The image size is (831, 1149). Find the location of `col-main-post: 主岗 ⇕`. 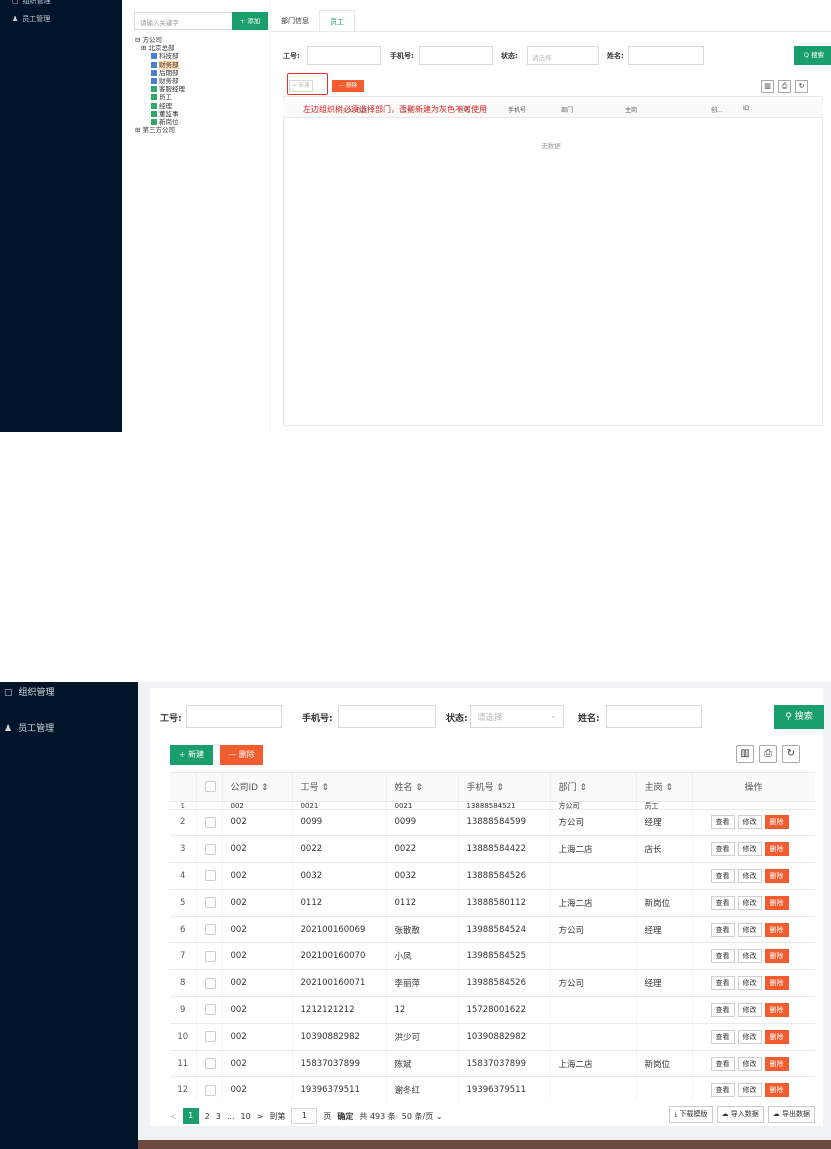

col-main-post: 主岗 ⇕ is located at coordinates (664, 787).